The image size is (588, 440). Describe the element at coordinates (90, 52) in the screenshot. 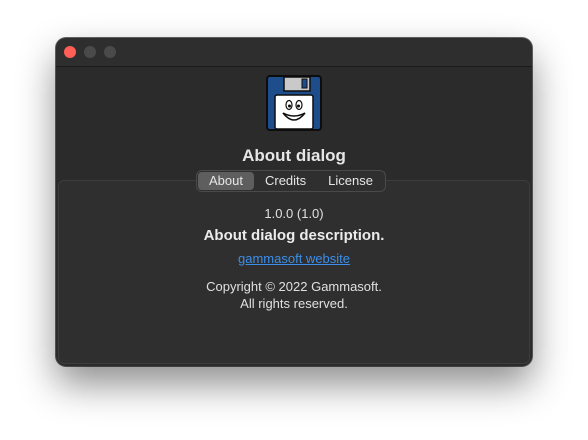

I see `minimize-button` at that location.